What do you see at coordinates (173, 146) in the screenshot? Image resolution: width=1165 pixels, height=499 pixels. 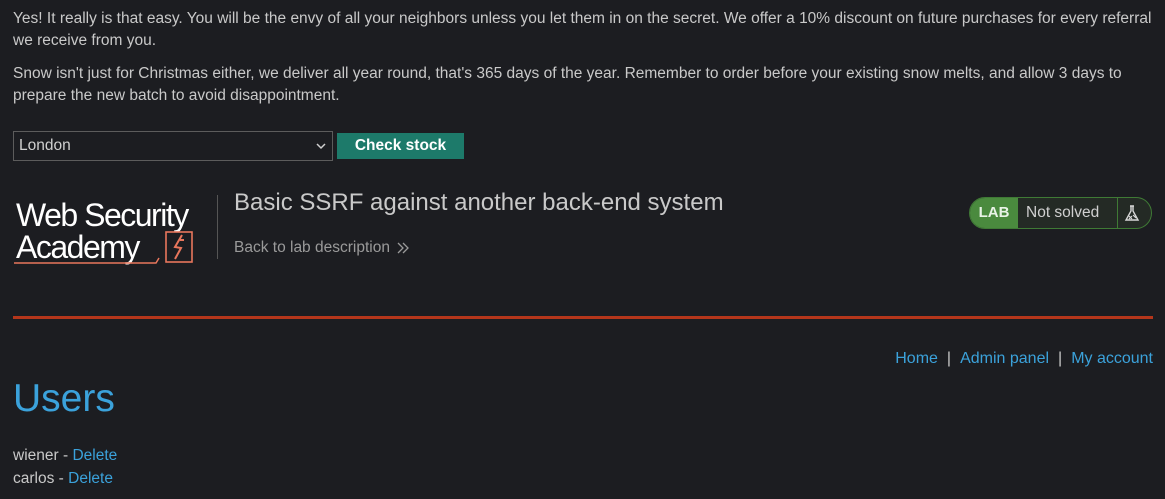 I see `store-select: London` at bounding box center [173, 146].